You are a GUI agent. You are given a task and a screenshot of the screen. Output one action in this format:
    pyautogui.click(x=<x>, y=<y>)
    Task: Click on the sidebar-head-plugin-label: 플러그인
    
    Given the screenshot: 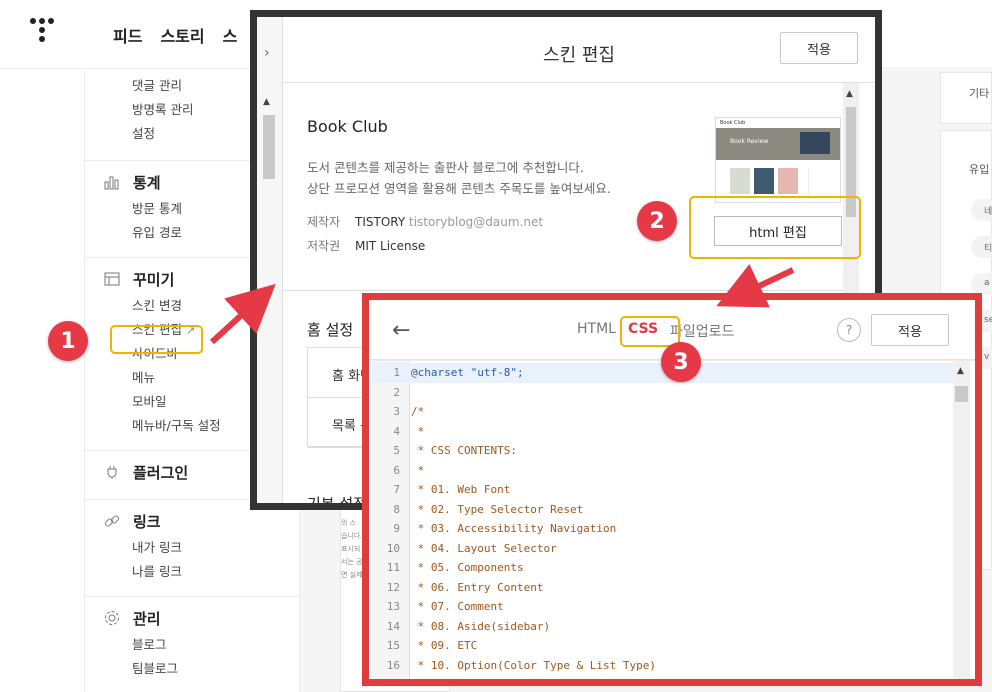 What is the action you would take?
    pyautogui.click(x=161, y=472)
    